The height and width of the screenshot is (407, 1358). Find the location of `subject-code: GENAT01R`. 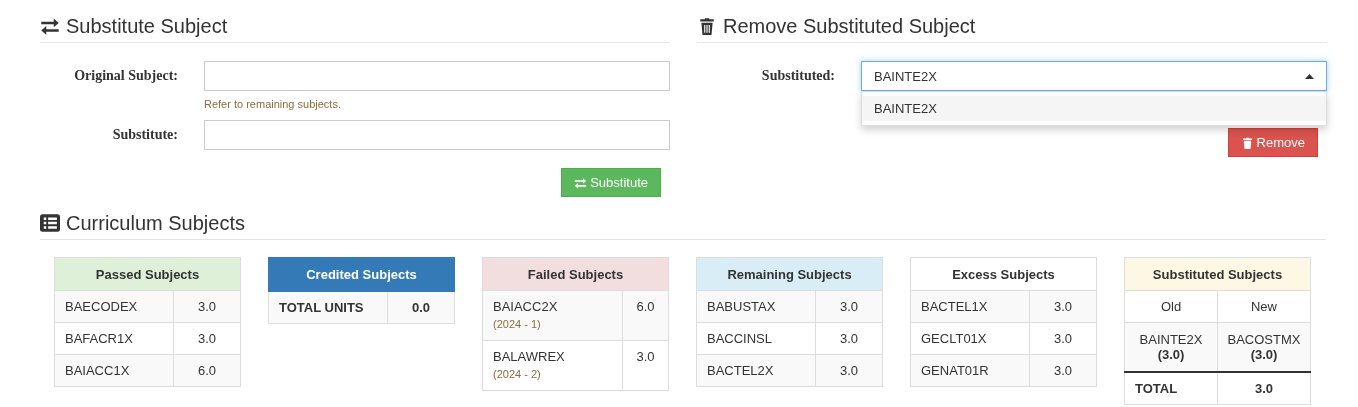

subject-code: GENAT01R is located at coordinates (955, 370).